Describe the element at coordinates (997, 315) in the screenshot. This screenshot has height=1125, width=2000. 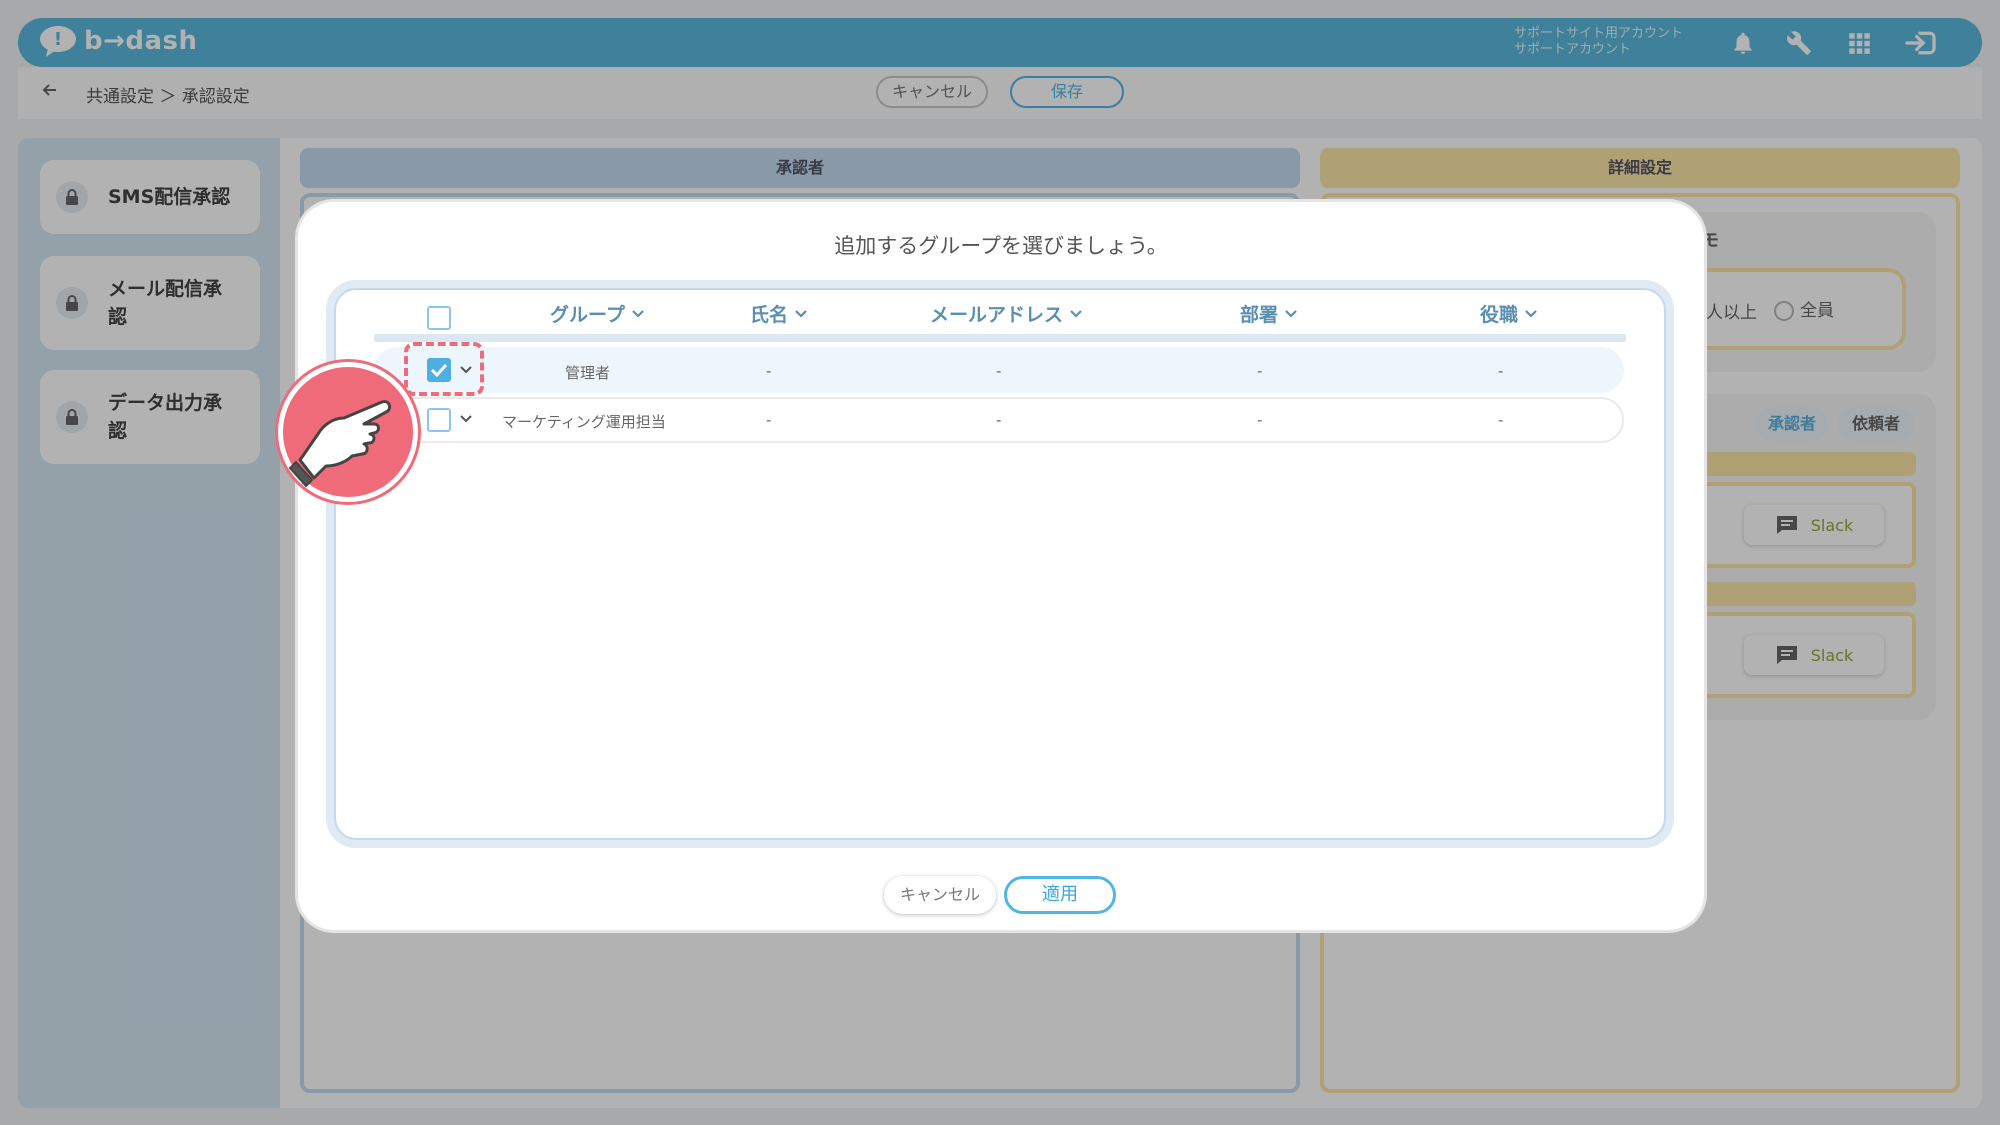
I see `column-header-label: メールアドレス` at that location.